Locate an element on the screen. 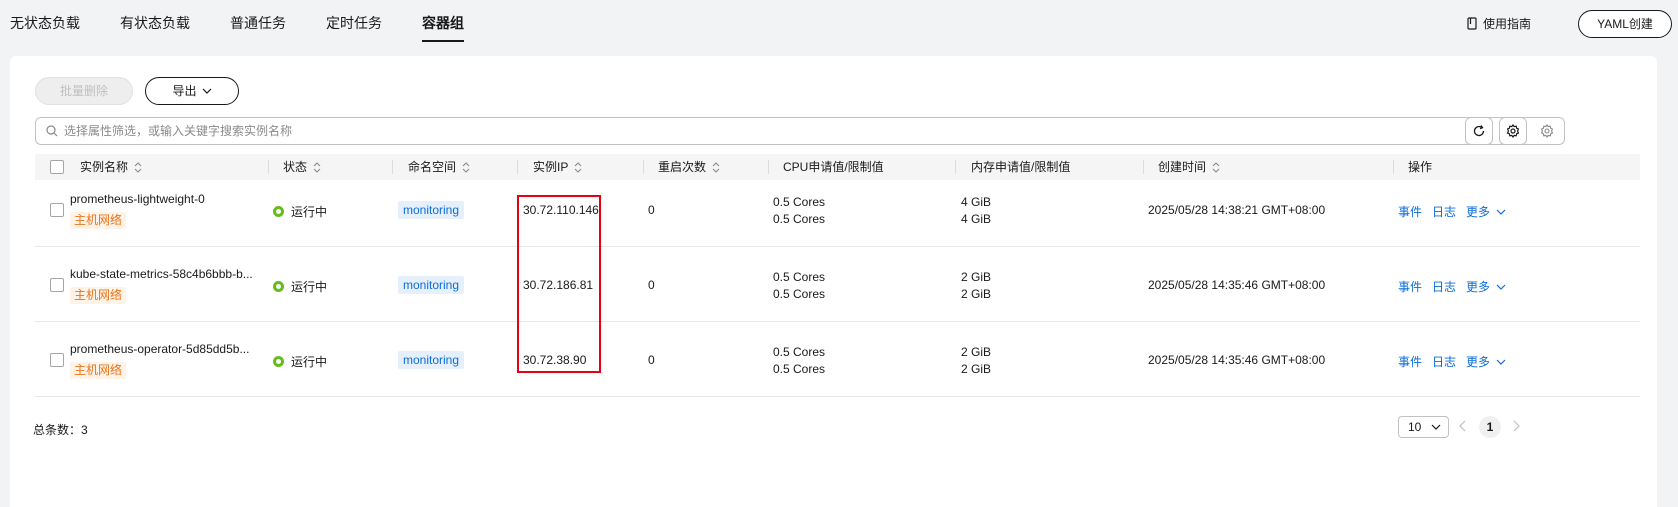 The width and height of the screenshot is (1678, 507). search-bar is located at coordinates (800, 131).